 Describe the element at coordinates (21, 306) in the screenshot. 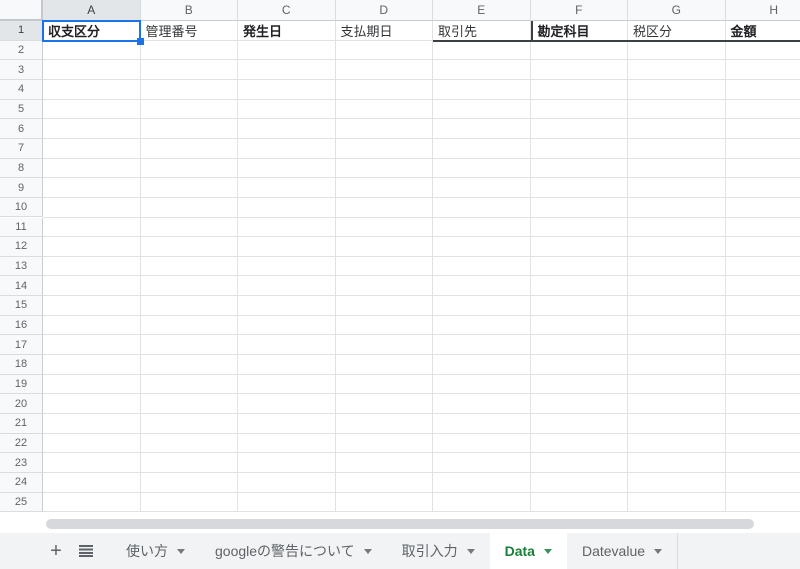

I see `row-header-15: 15` at that location.